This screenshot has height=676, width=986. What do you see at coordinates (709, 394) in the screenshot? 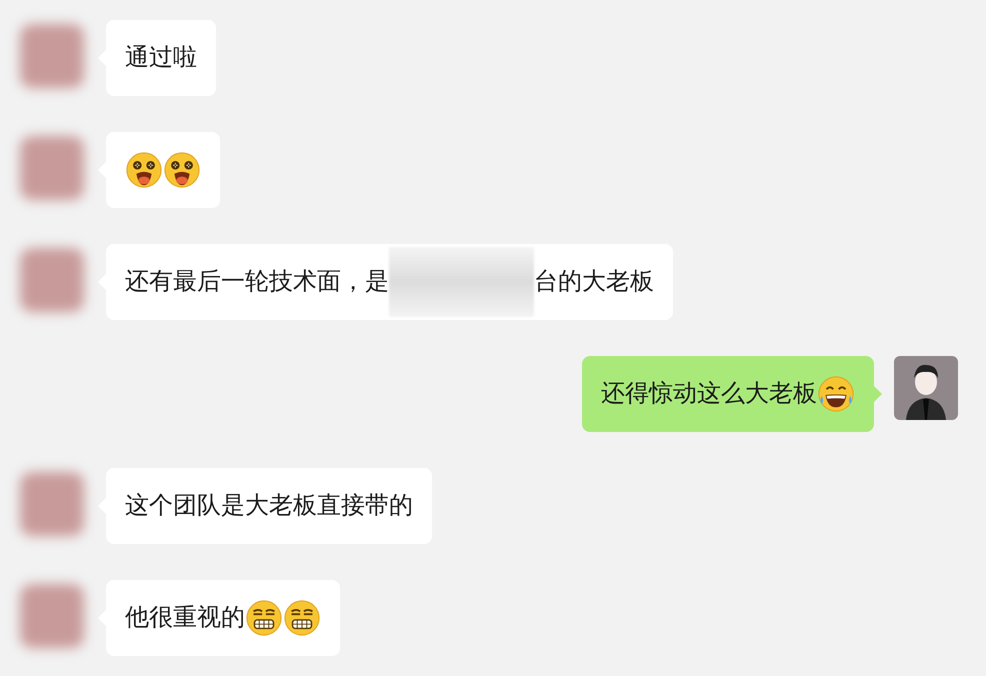
I see `message-text: 还得惊动这么大老板` at bounding box center [709, 394].